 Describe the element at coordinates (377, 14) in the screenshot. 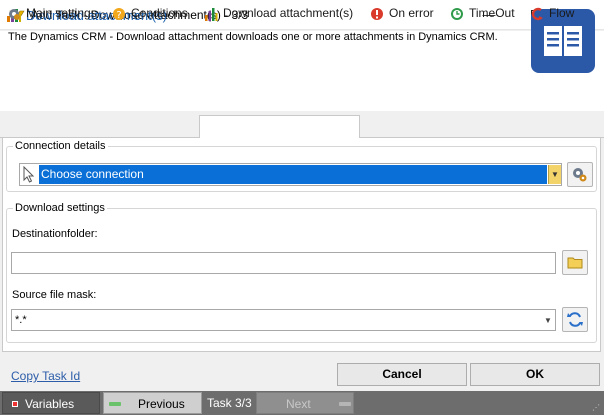

I see `error-icon` at that location.